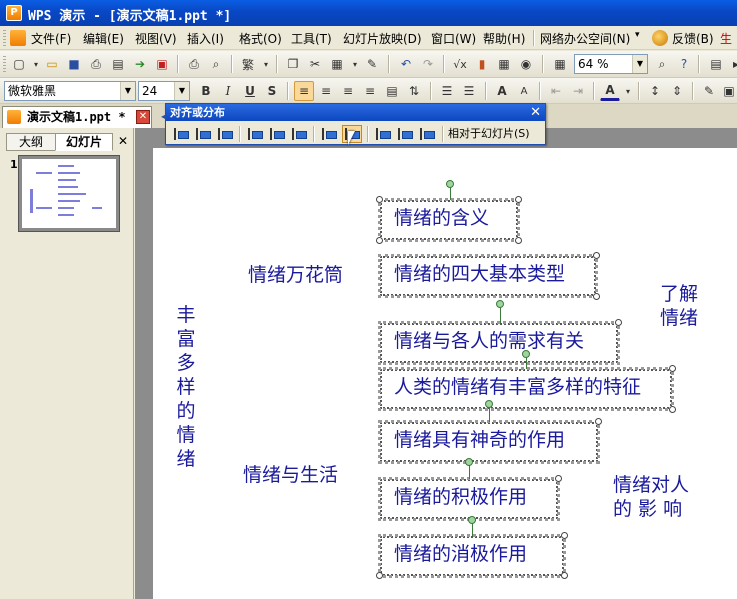 The width and height of the screenshot is (737, 599). I want to click on paste-icon: ▦, so click(337, 64).